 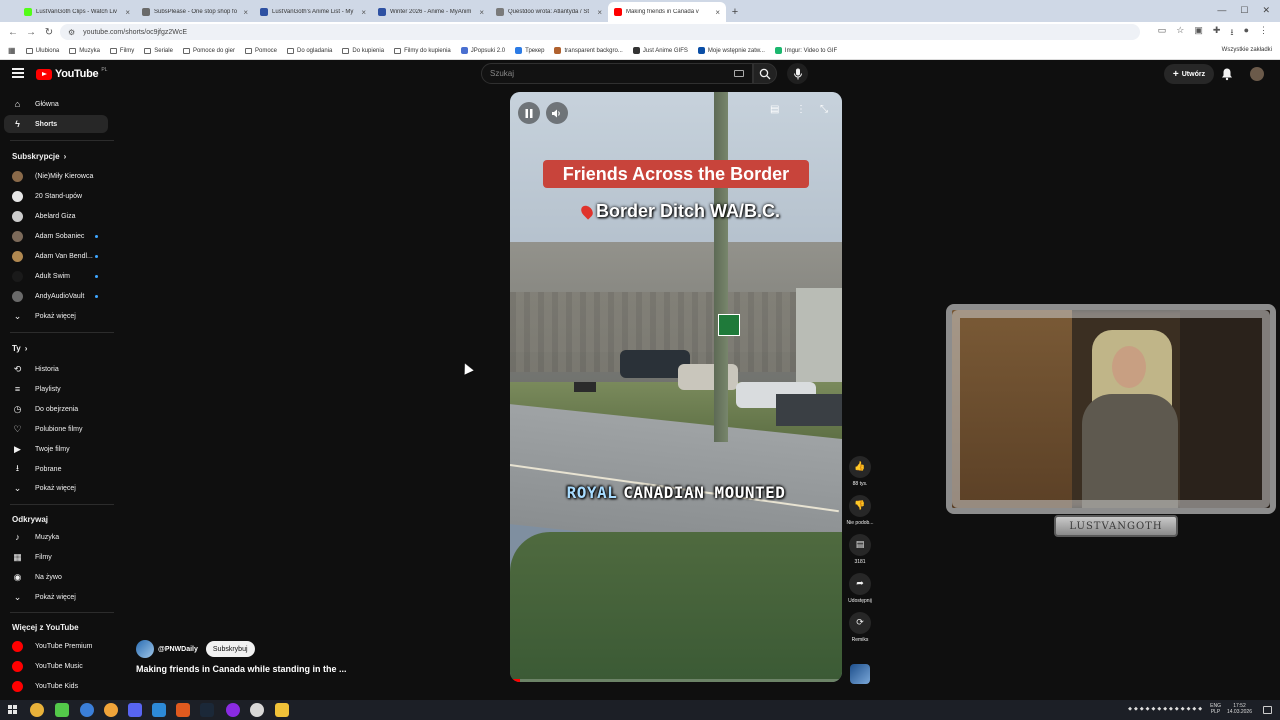 What do you see at coordinates (56, 577) in the screenshot?
I see `sidebar-item-live: ◉ Na żywo` at bounding box center [56, 577].